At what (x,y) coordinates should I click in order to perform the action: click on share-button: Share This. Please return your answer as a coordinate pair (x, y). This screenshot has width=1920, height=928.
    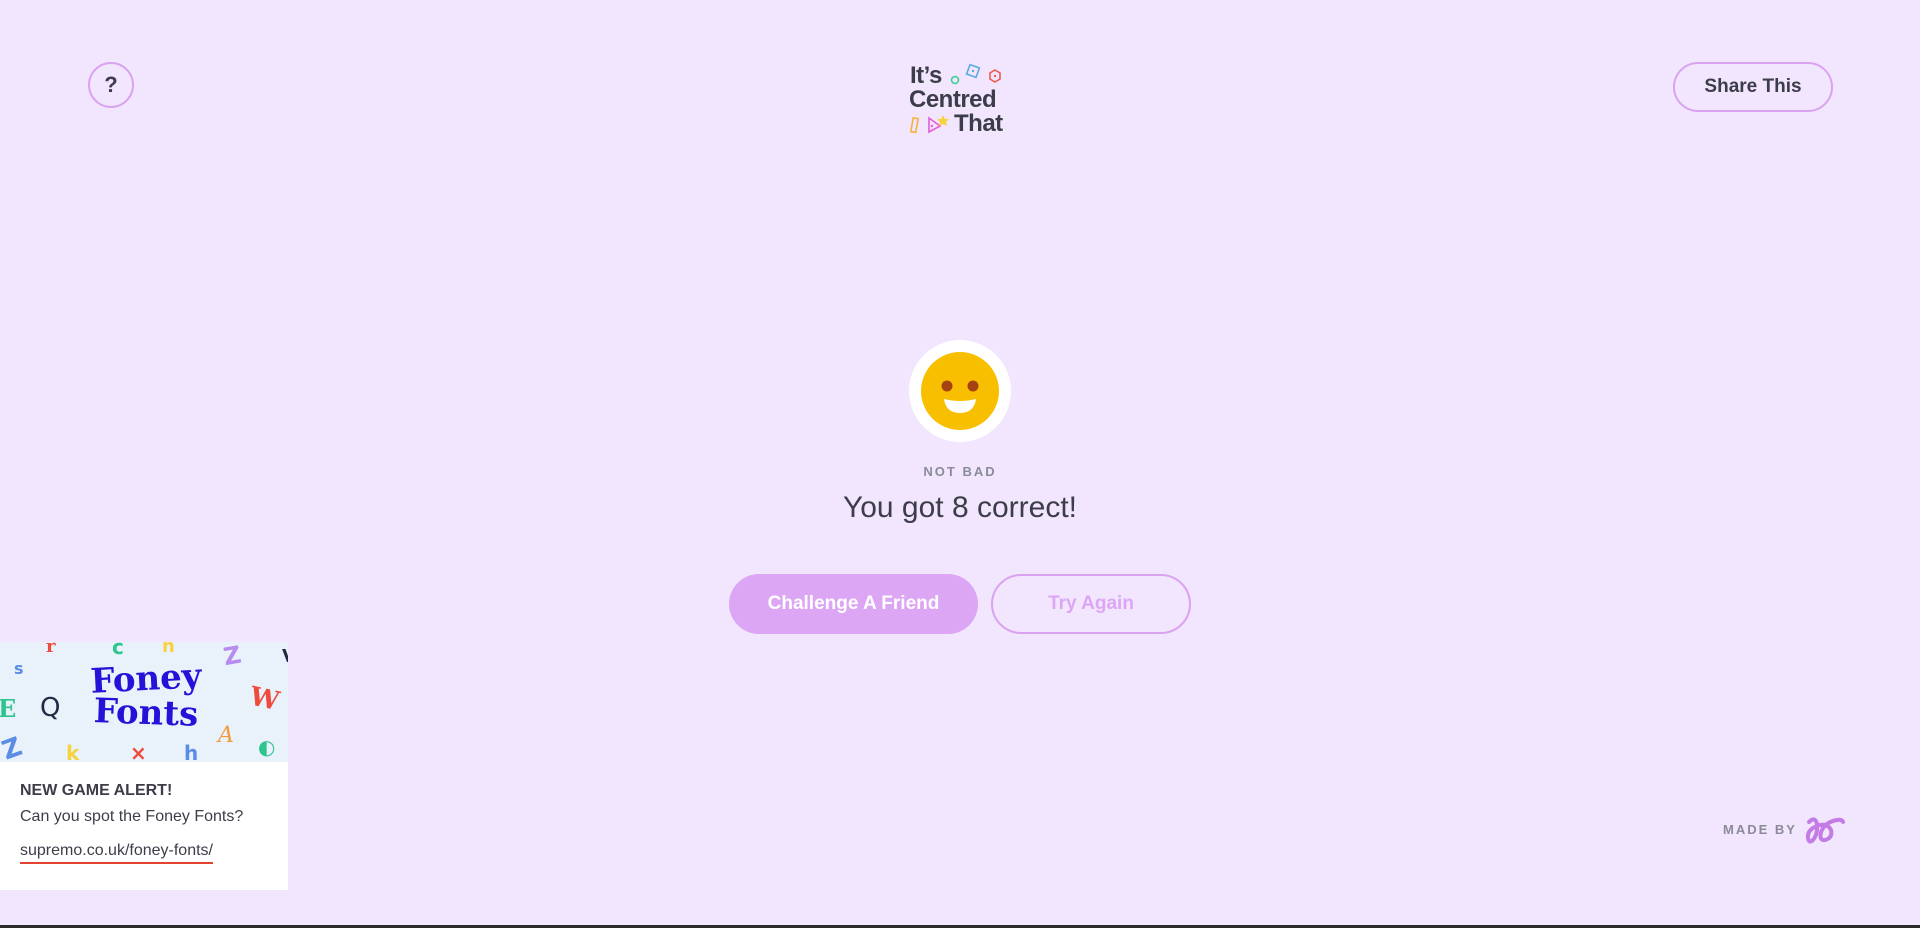
    Looking at the image, I should click on (1753, 87).